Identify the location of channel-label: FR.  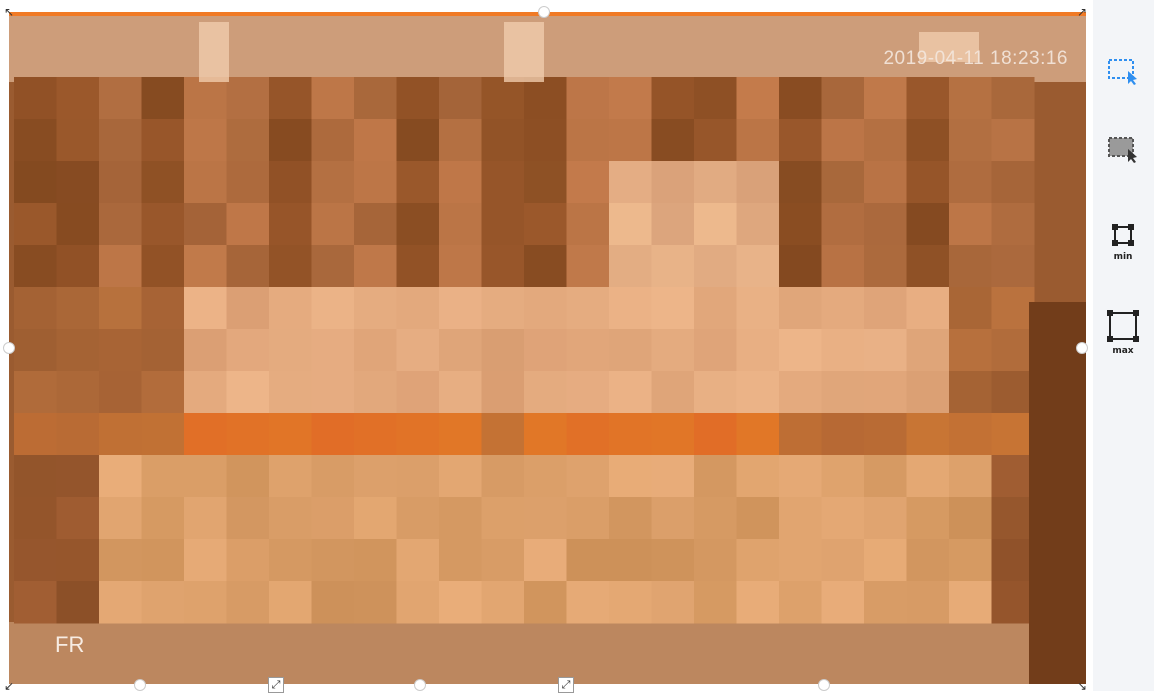
(70, 644).